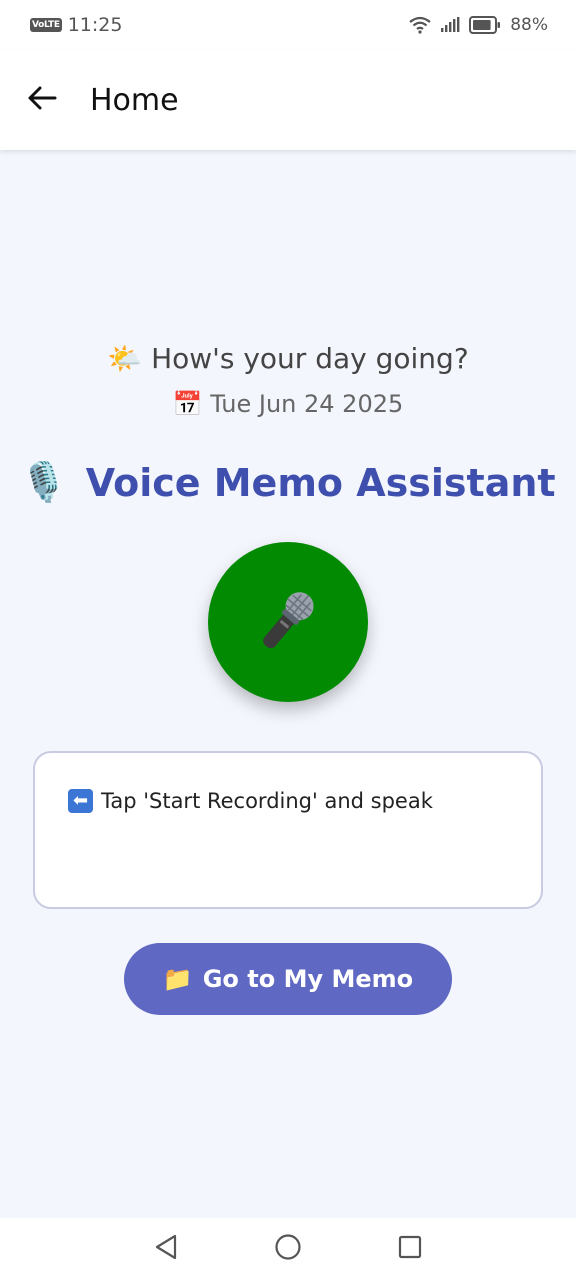  I want to click on go-to-memo-button: 📁 Go to My Memo, so click(288, 979).